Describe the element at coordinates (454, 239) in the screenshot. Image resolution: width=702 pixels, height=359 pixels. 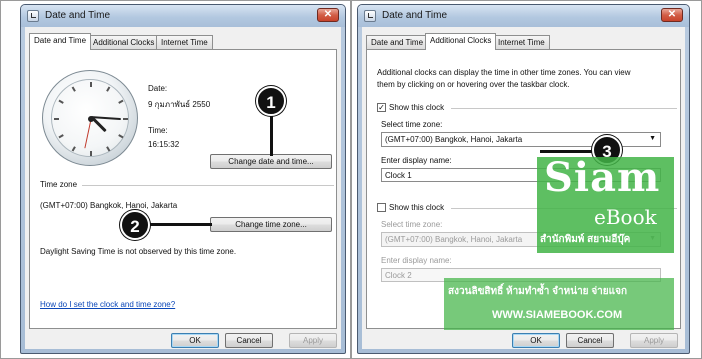
I see `timezone-2-value: (GMT+07:00) Bangkok, Hanoi, Jakarta` at that location.